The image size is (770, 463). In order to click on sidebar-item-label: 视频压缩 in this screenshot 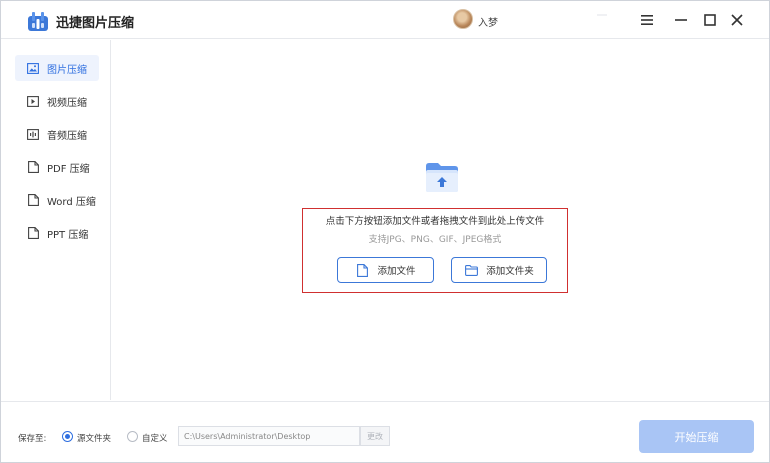, I will do `click(67, 103)`.